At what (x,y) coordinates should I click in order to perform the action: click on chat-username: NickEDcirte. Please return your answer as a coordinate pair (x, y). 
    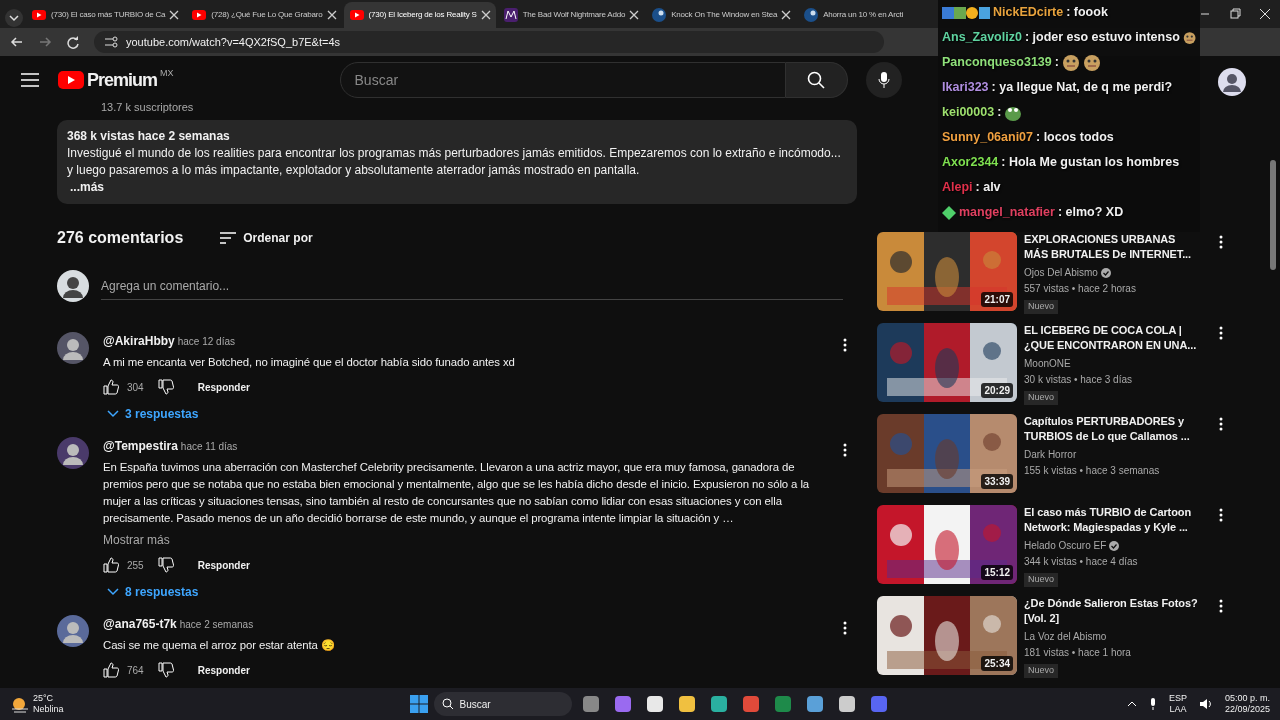
    Looking at the image, I should click on (1028, 12).